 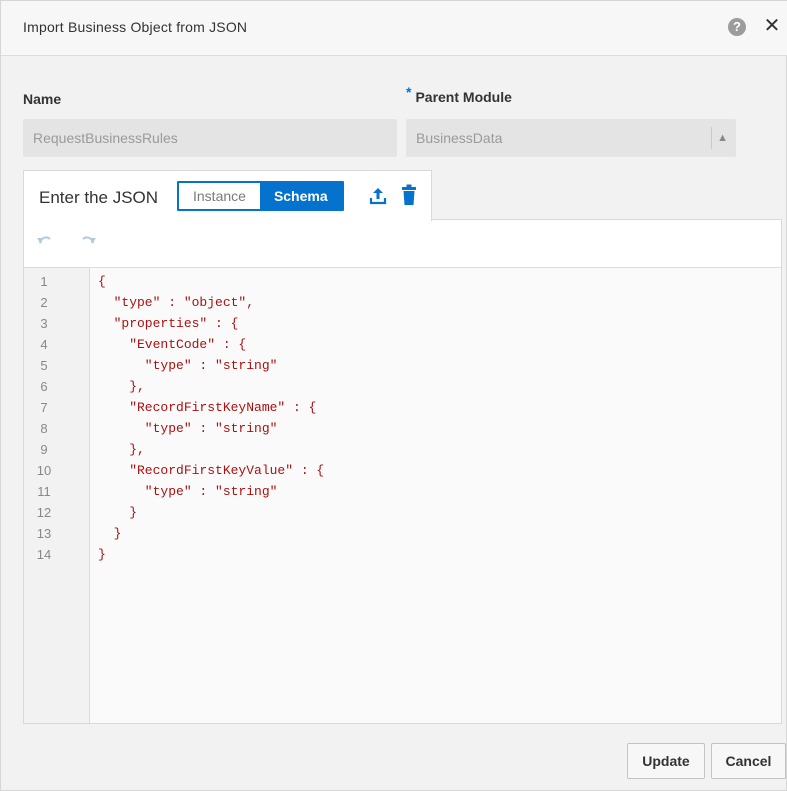 I want to click on code-line: {, so click(x=102, y=281).